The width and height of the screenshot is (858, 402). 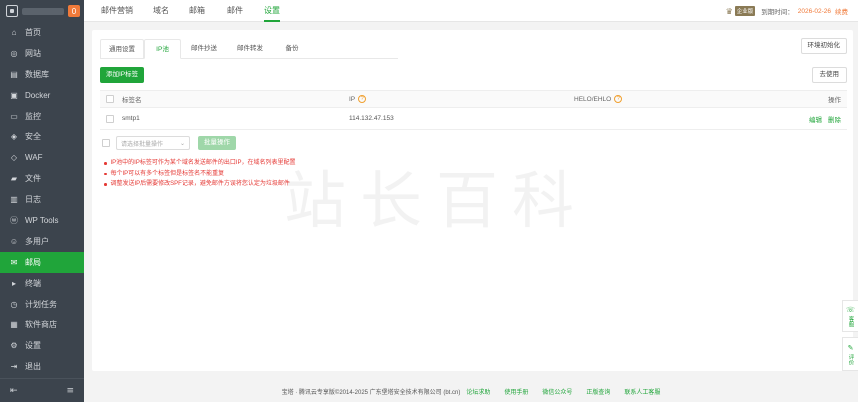 What do you see at coordinates (42, 32) in the screenshot?
I see `sidebar-item-home: ⌂ 首页` at bounding box center [42, 32].